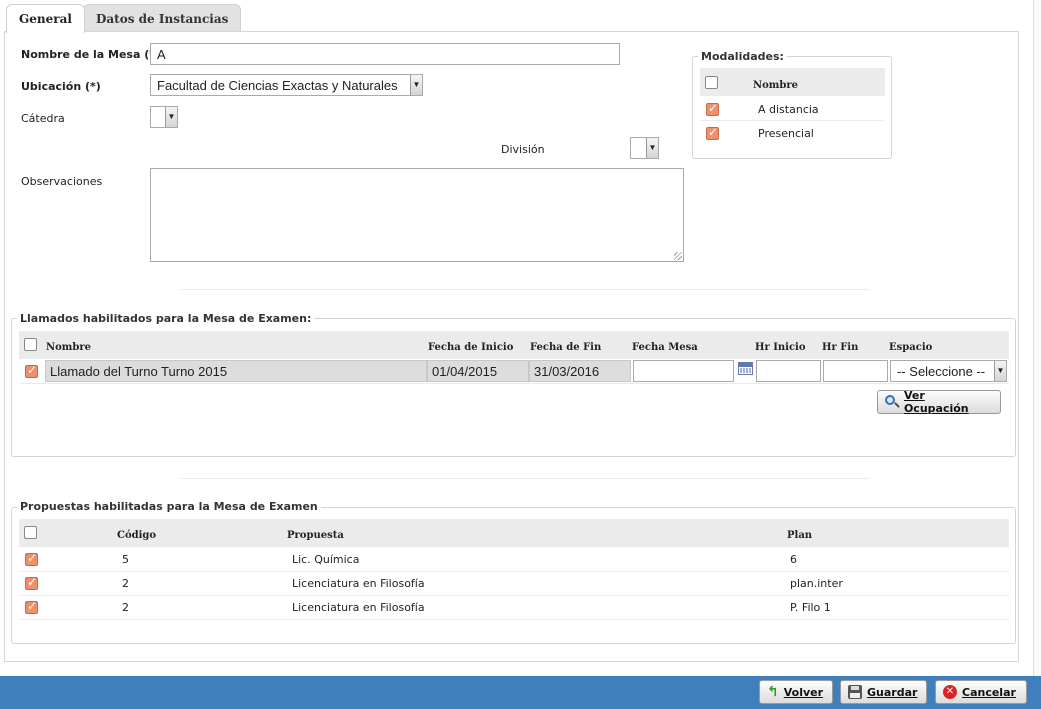 The image size is (1041, 709). Describe the element at coordinates (840, 347) in the screenshot. I see `llamados-header-hr-fin: Hr Fin` at that location.